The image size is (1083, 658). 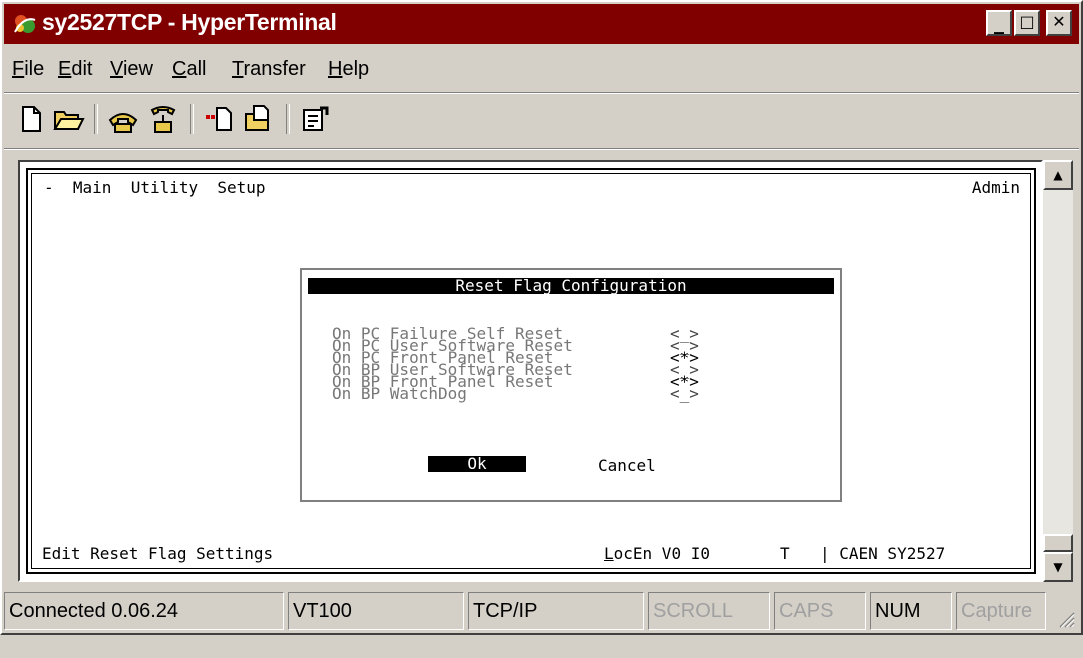 I want to click on scroll-up-button: ▲, so click(x=1058, y=175).